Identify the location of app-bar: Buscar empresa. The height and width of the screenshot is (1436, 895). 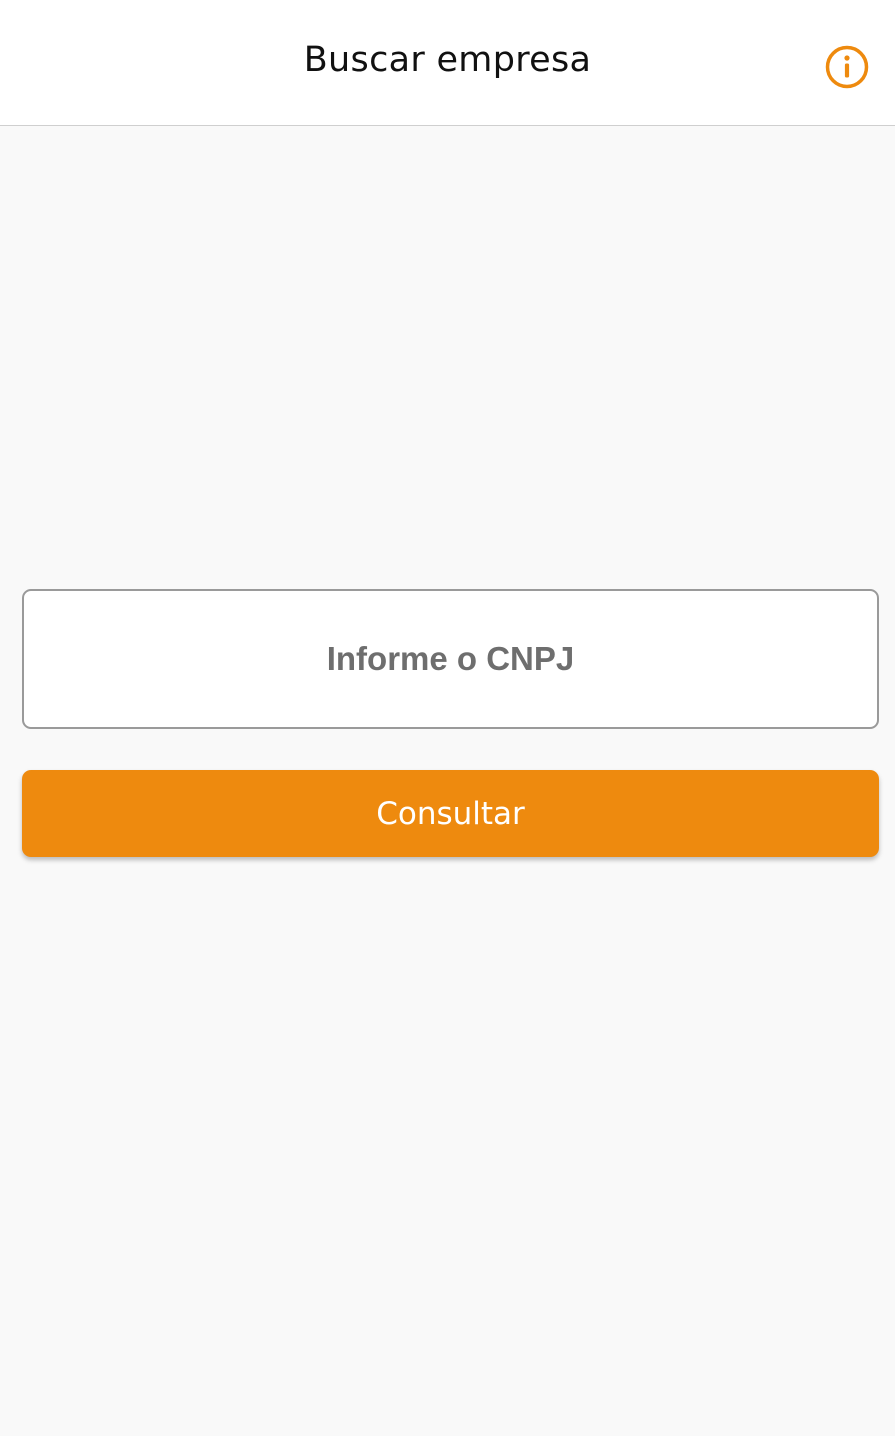
(447, 63).